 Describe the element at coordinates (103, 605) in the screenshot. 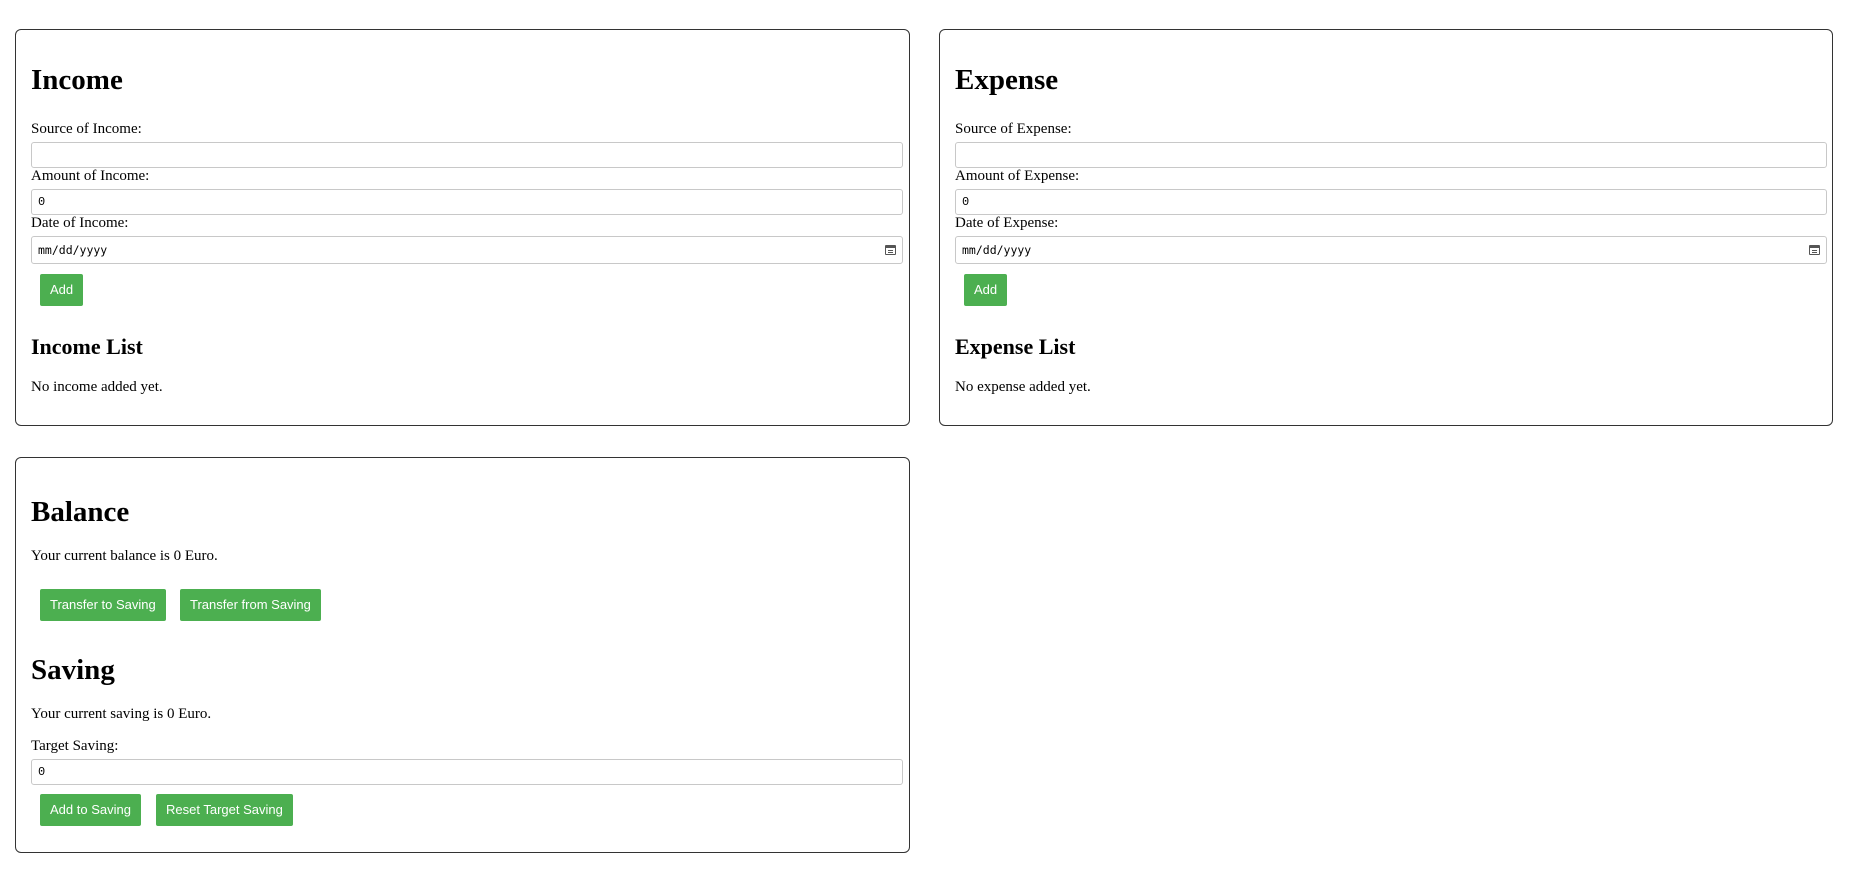

I see `transfer-to-saving-button: Transfer to Saving` at that location.